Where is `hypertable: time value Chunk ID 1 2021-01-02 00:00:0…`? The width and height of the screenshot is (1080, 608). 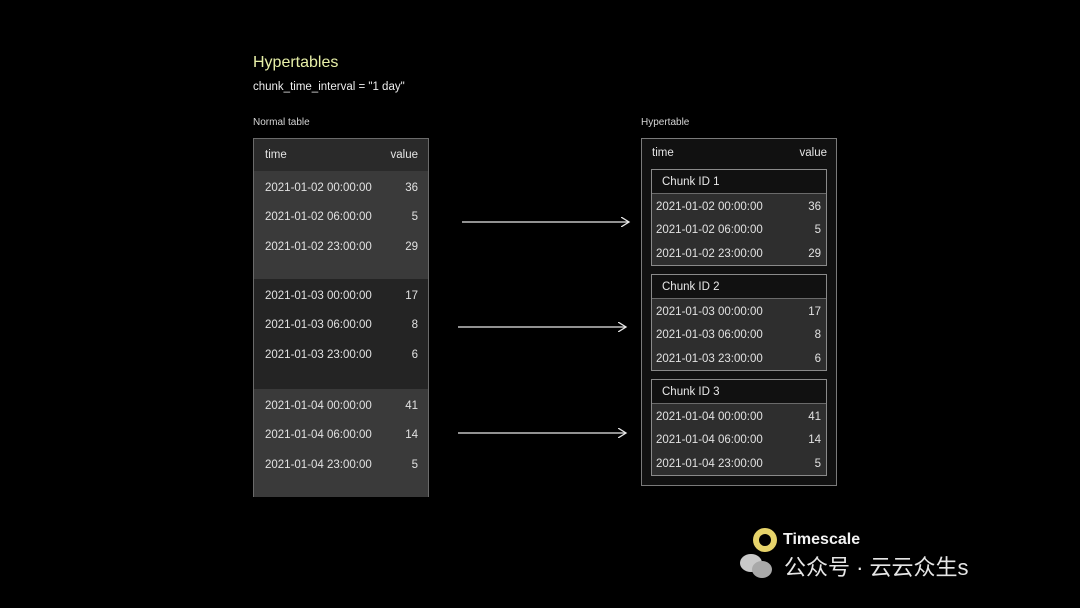
hypertable: time value Chunk ID 1 2021-01-02 00:00:0… is located at coordinates (739, 312).